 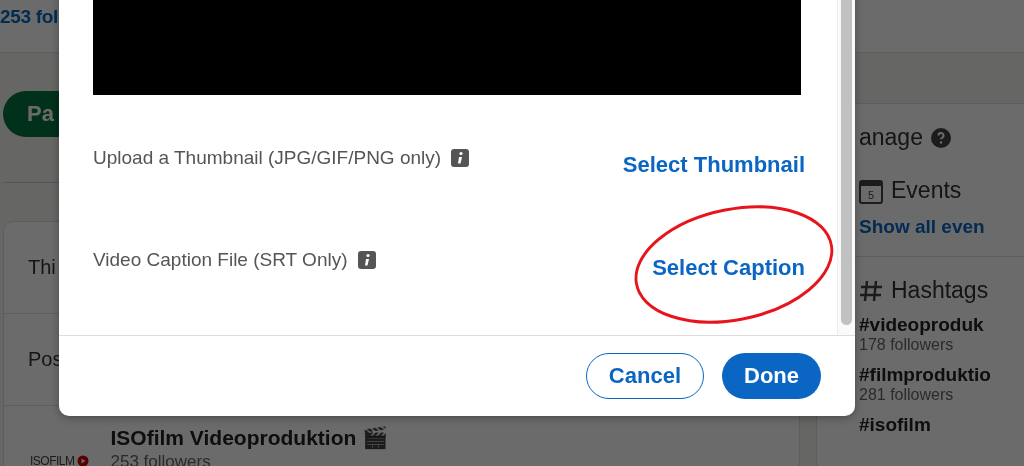 I want to click on hashtag-link: #filmproduktio, so click(x=941, y=375).